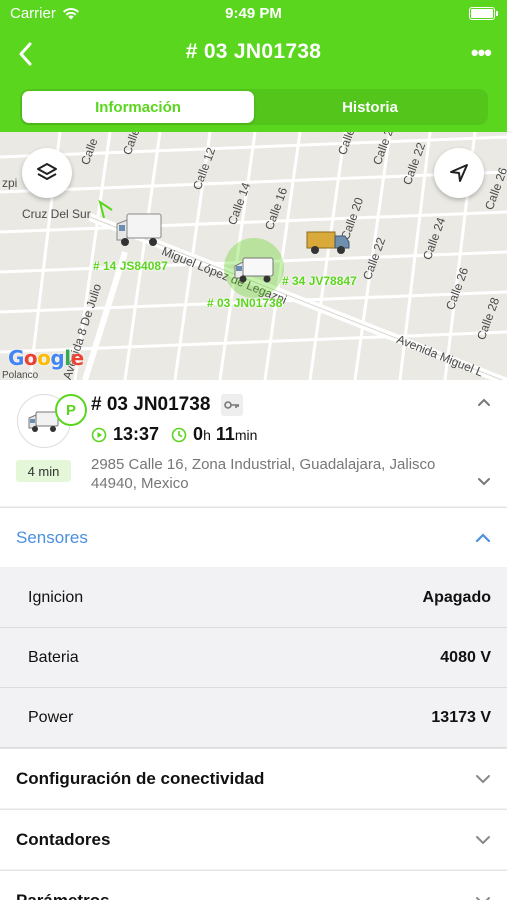 Image resolution: width=507 pixels, height=900 pixels. I want to click on sensors-section-label: Sensores, so click(52, 537).